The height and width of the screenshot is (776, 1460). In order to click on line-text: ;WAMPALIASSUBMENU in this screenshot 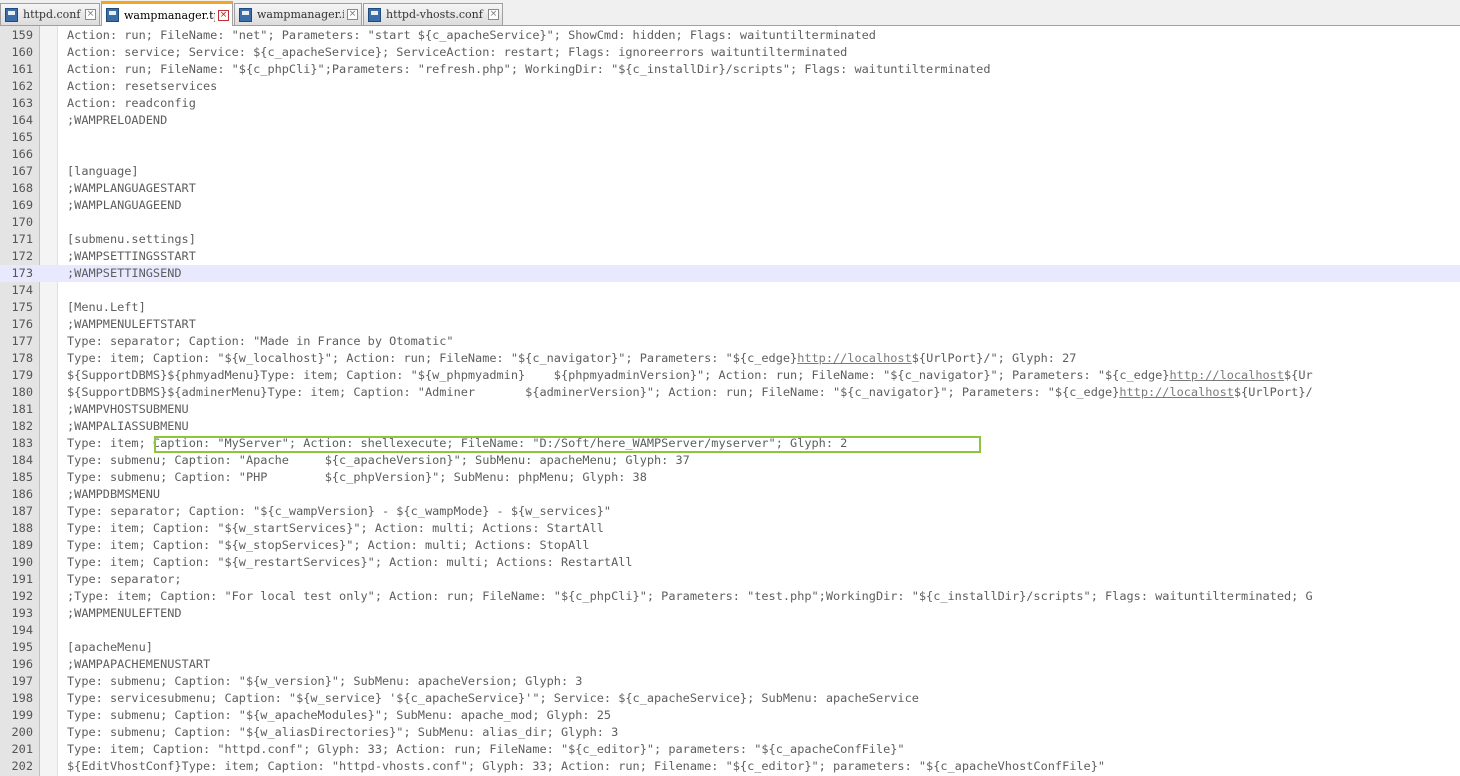, I will do `click(128, 426)`.